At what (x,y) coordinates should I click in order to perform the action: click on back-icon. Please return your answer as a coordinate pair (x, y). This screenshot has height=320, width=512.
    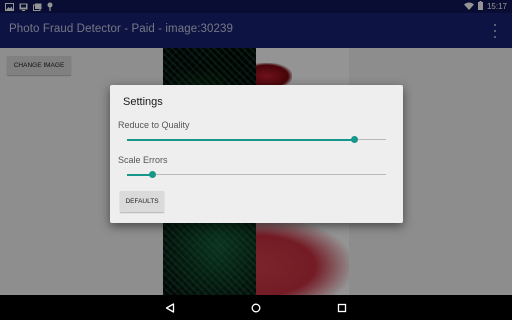
    Looking at the image, I should click on (170, 308).